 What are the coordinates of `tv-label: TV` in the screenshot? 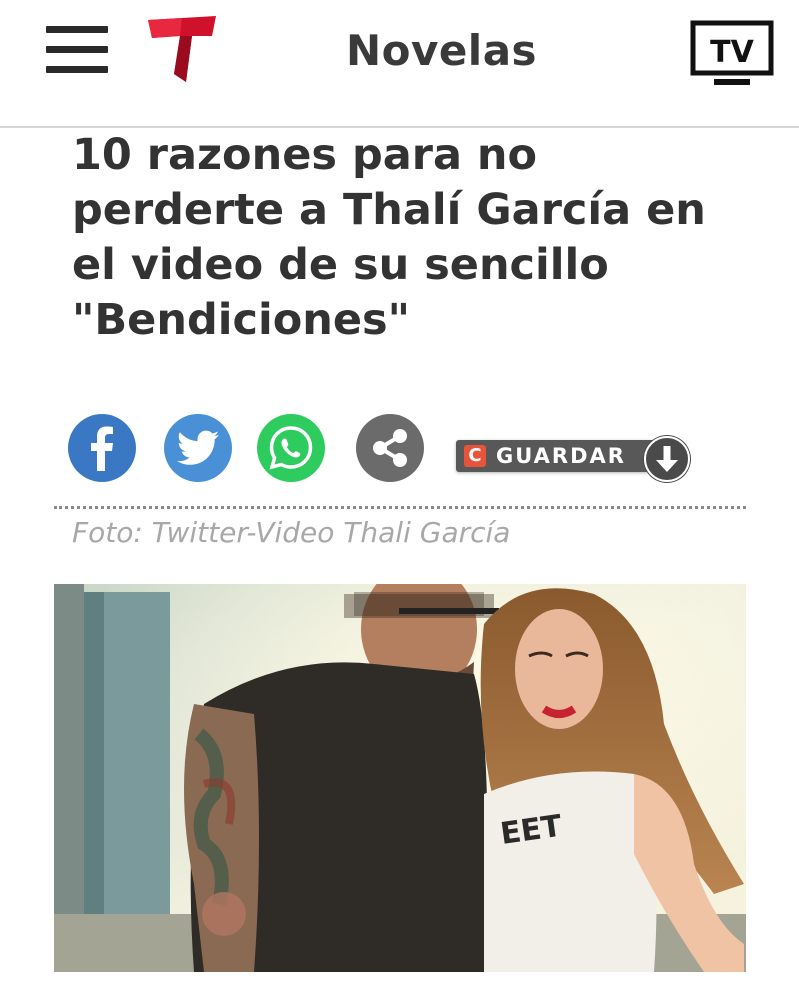 It's located at (732, 52).